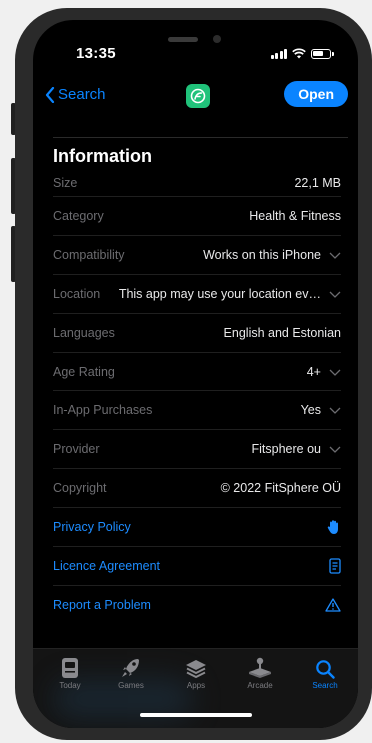  Describe the element at coordinates (130, 668) in the screenshot. I see `rocket-icon` at that location.